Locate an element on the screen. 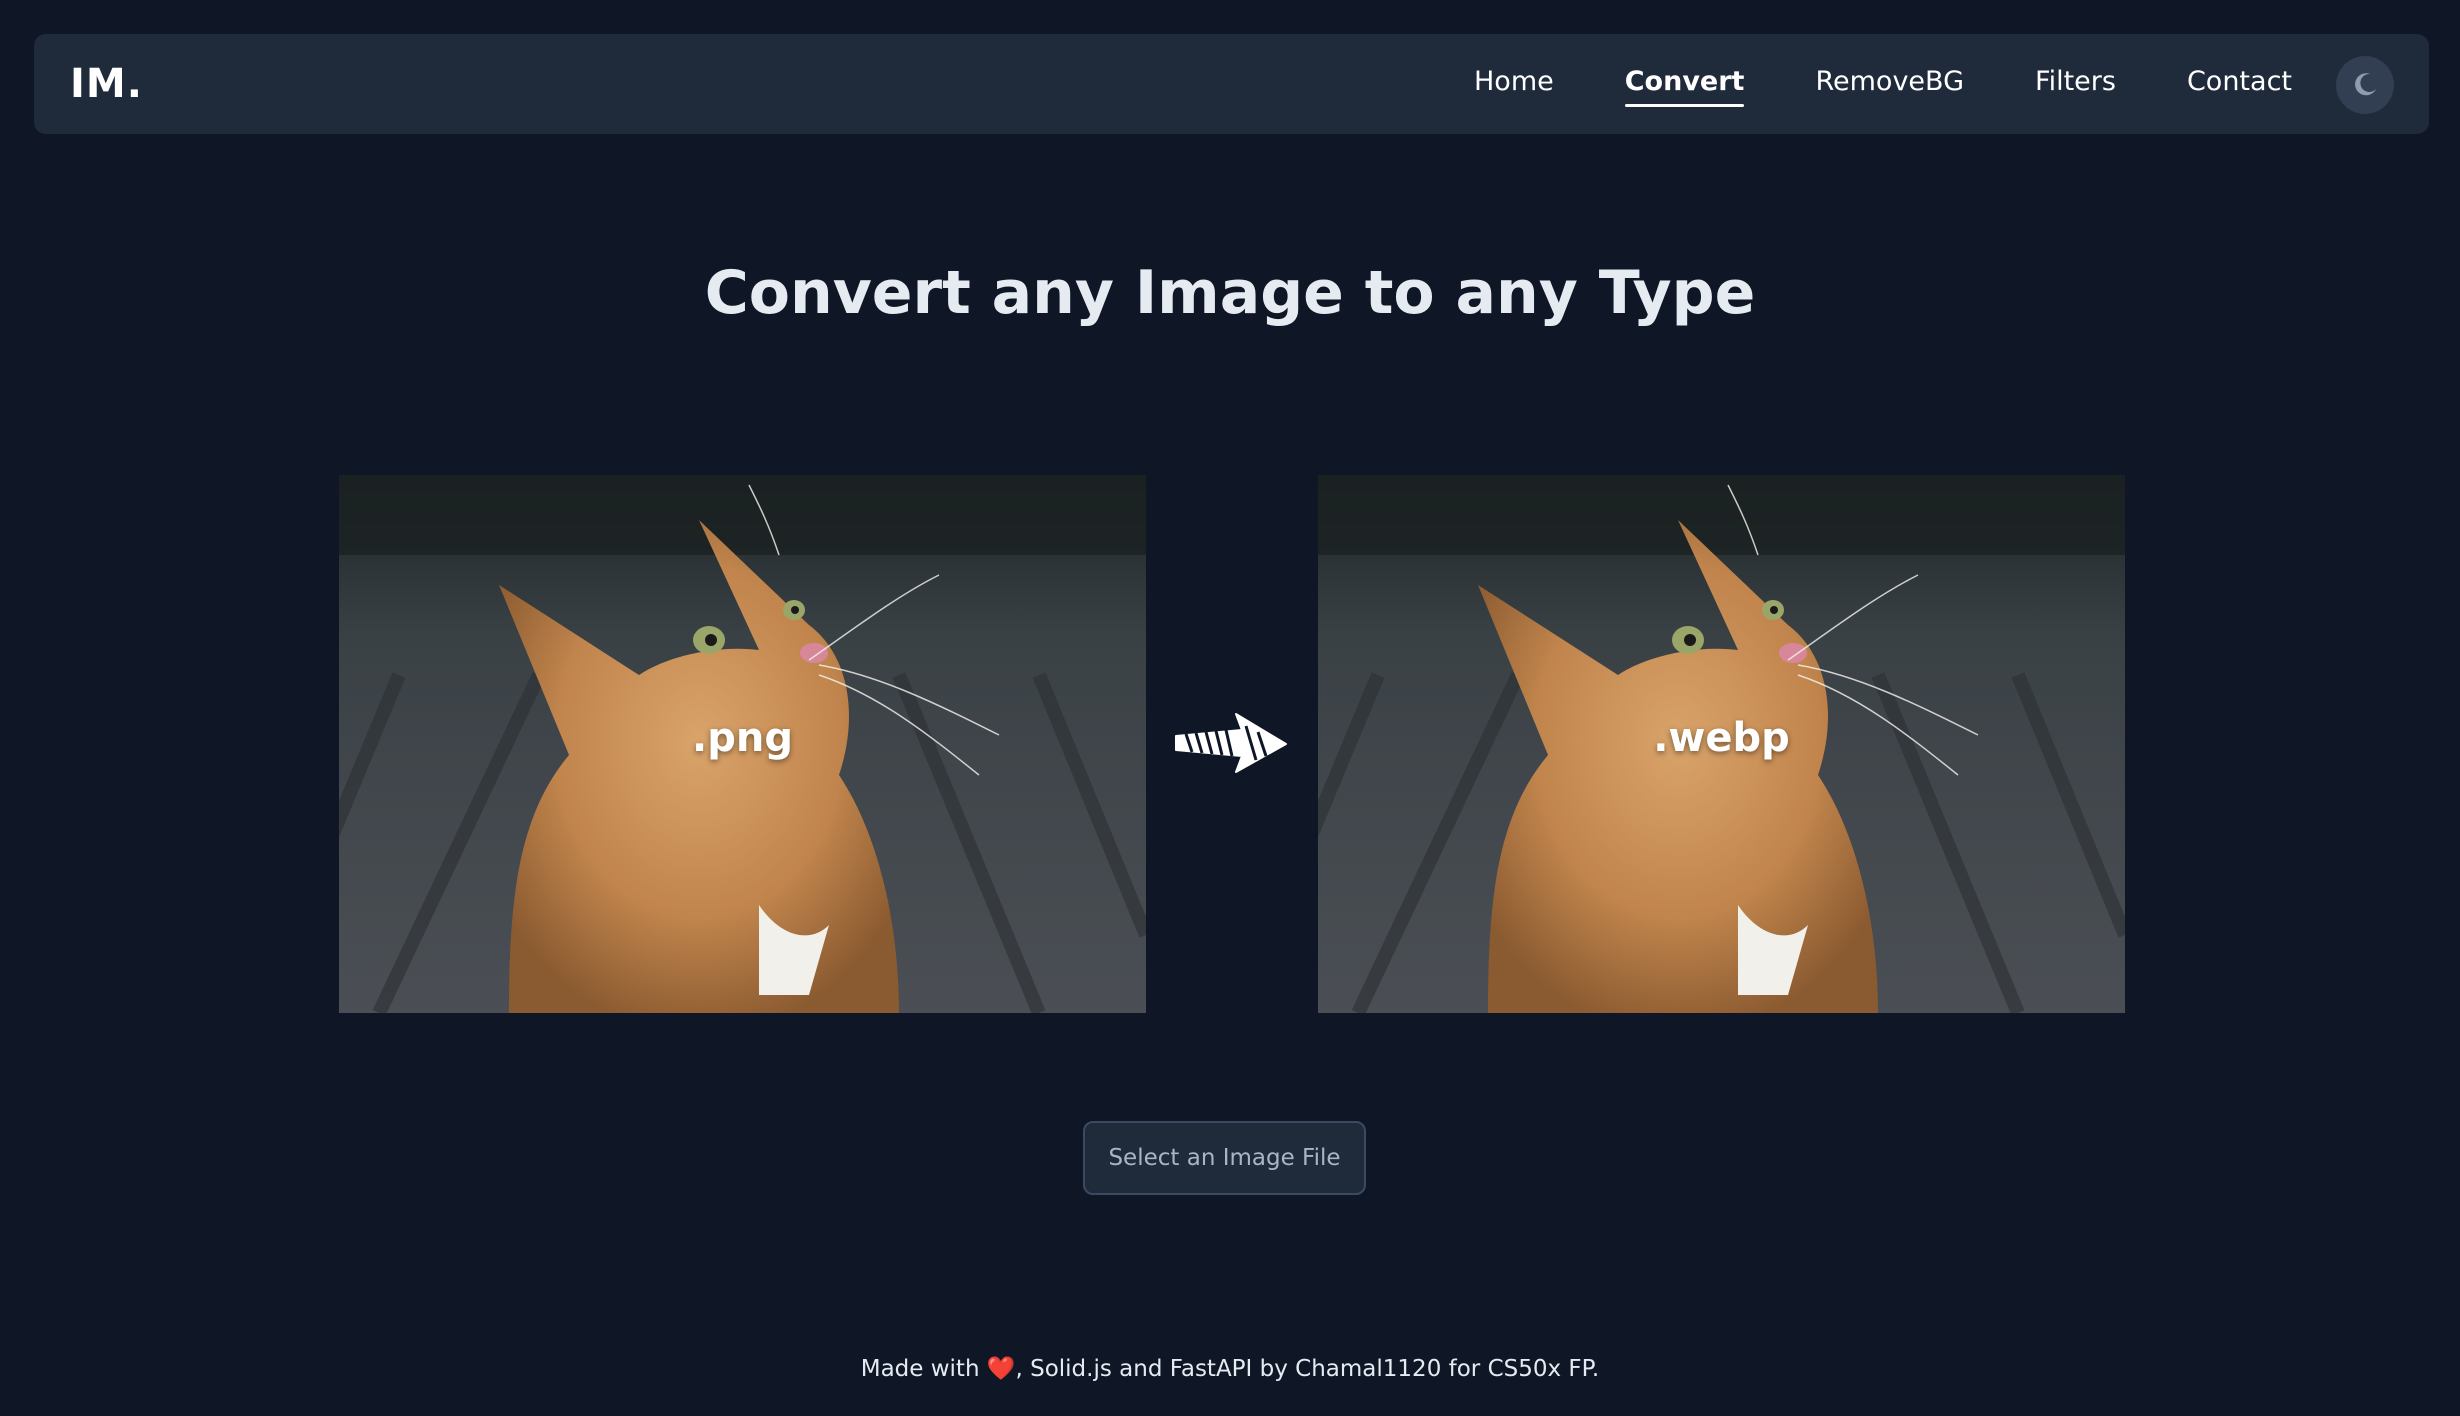 This screenshot has width=2460, height=1416. target-image: .webp is located at coordinates (1721, 744).